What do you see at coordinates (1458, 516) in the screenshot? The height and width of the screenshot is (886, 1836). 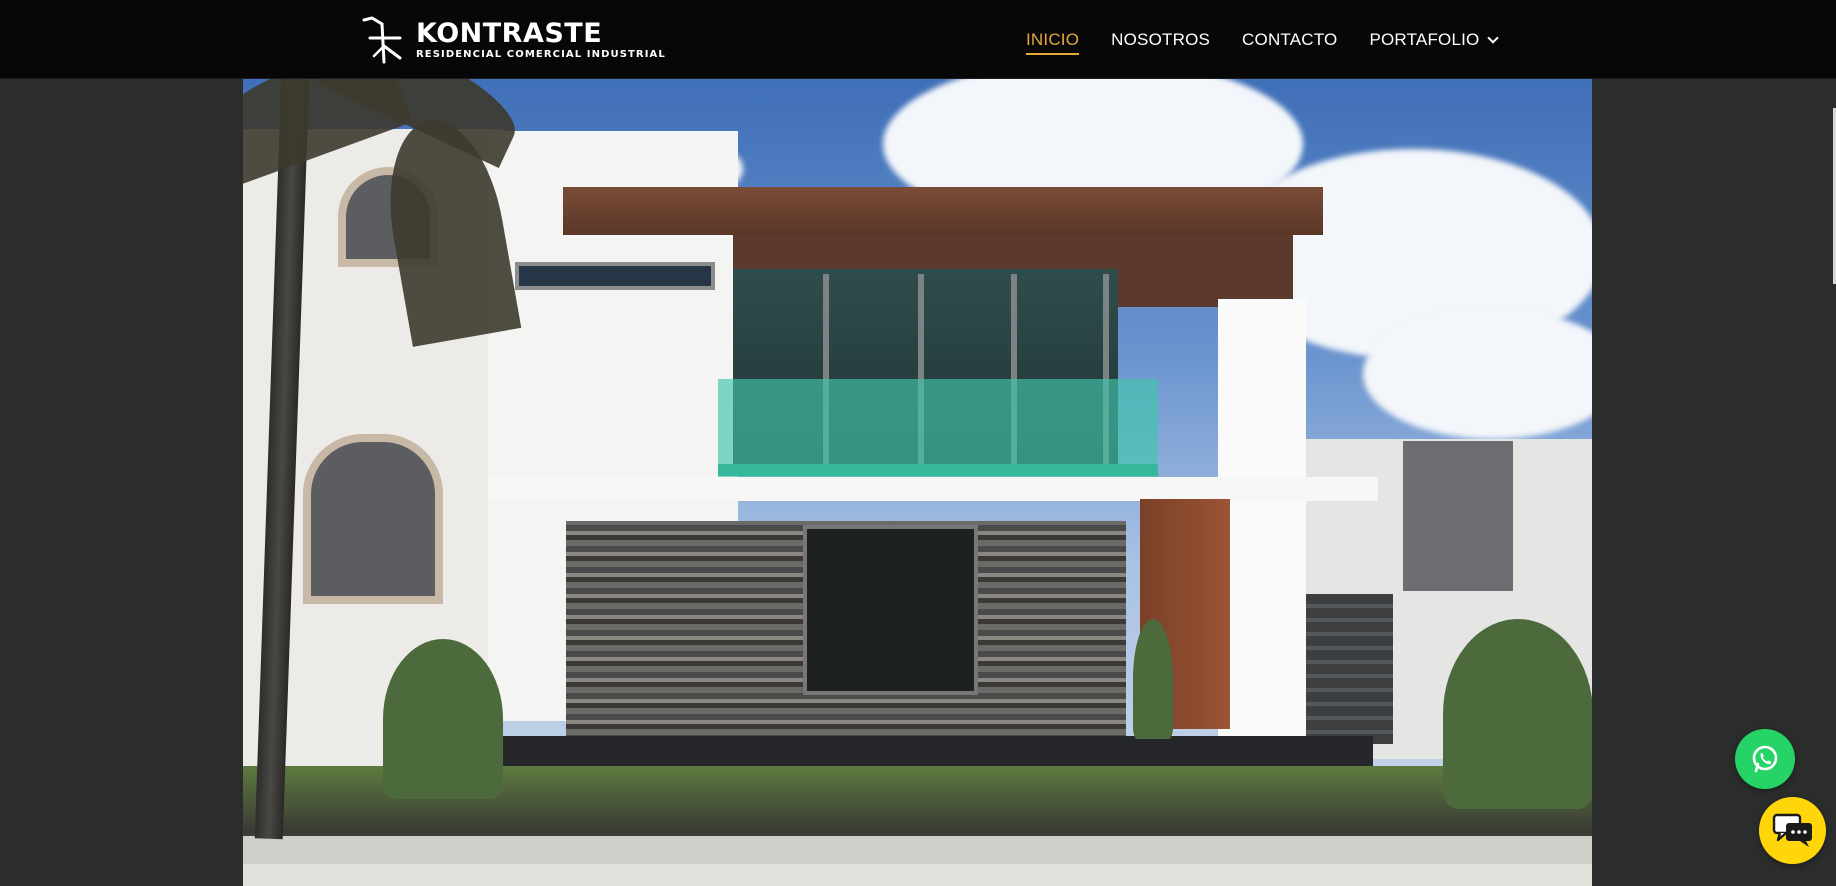 I see `neighbor-dark-block` at bounding box center [1458, 516].